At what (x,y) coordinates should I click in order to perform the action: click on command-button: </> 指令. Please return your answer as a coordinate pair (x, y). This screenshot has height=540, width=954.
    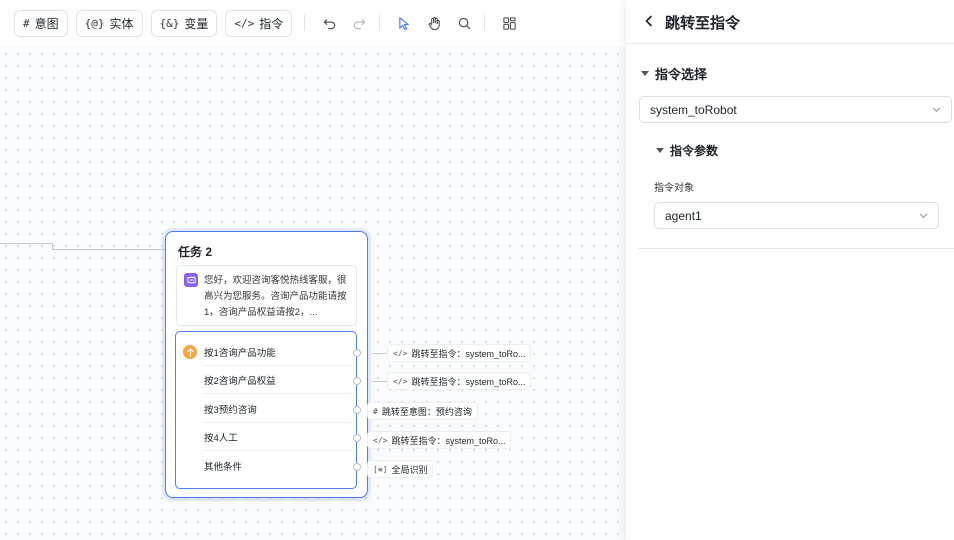
    Looking at the image, I should click on (259, 23).